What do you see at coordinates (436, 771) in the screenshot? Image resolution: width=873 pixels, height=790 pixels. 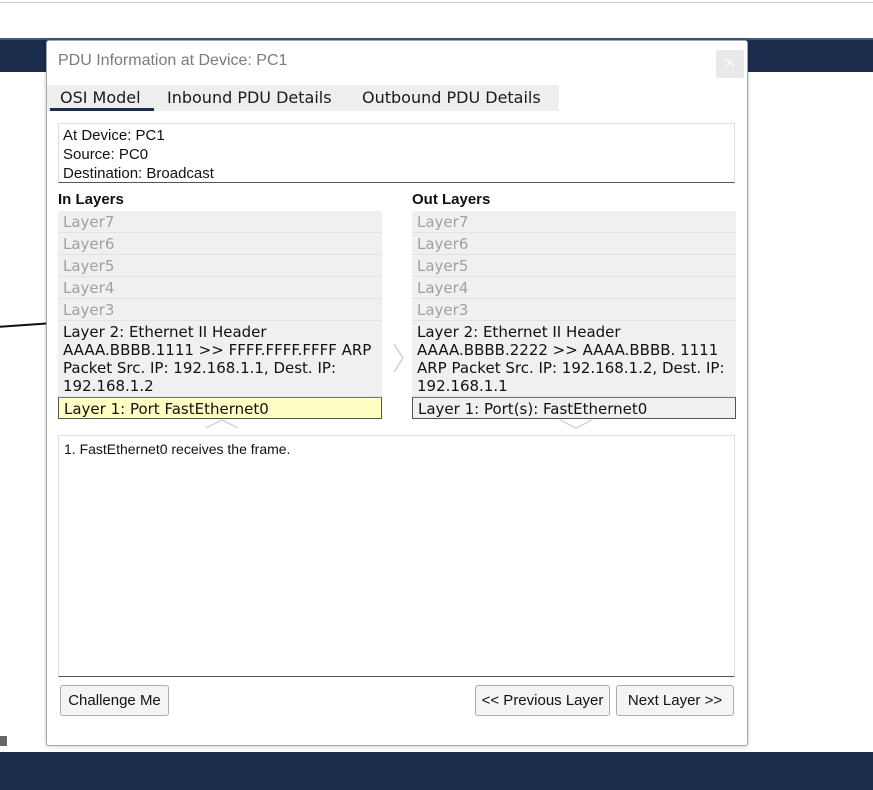 I see `app-bottom-band` at bounding box center [436, 771].